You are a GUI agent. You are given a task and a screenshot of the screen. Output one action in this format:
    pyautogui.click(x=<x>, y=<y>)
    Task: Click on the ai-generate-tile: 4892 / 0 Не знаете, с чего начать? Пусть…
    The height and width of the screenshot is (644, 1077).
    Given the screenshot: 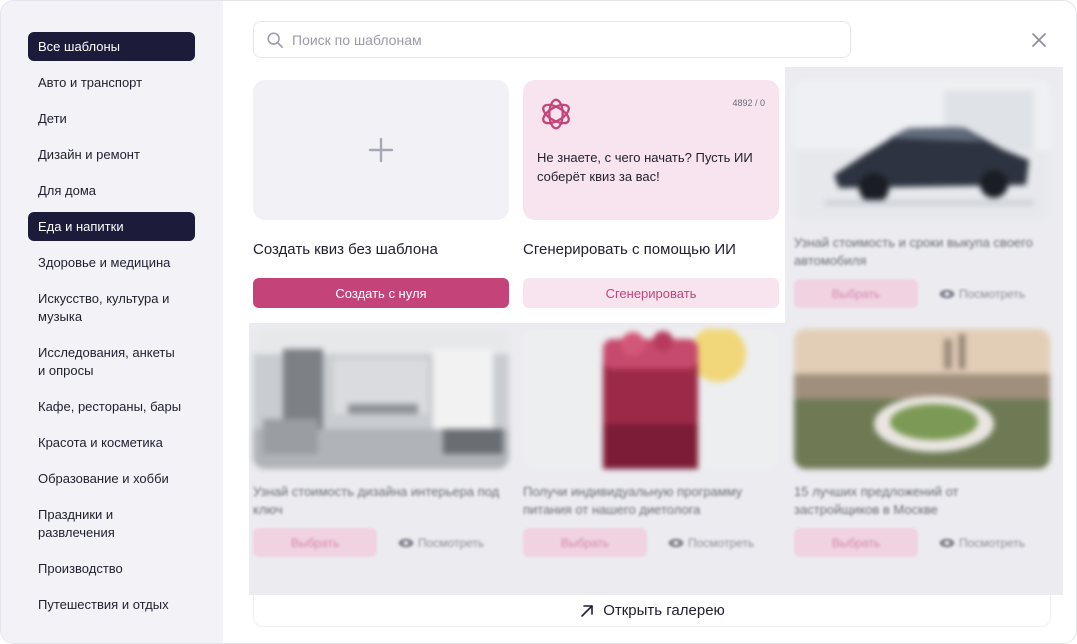 What is the action you would take?
    pyautogui.click(x=651, y=150)
    